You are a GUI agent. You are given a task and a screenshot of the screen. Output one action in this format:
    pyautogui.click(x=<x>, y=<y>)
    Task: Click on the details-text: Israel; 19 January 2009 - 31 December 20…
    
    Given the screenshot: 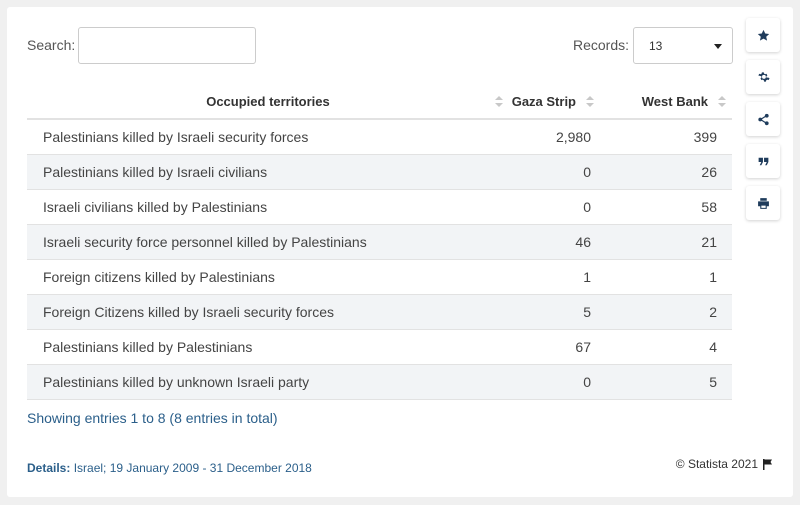 What is the action you would take?
    pyautogui.click(x=192, y=468)
    